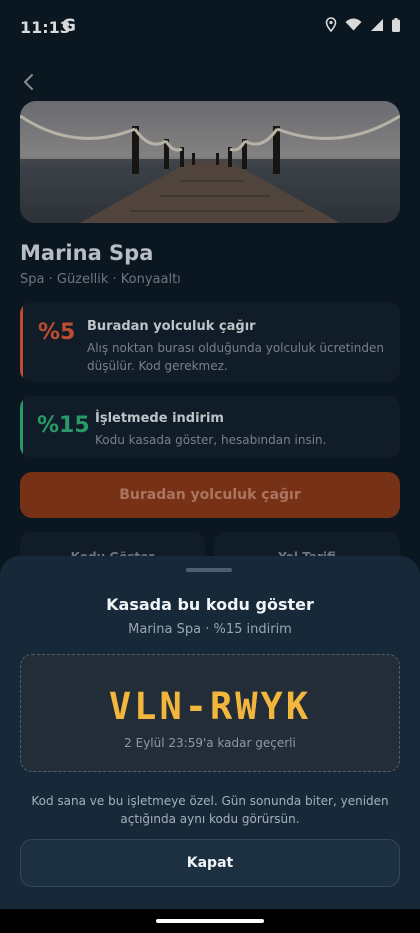  What do you see at coordinates (210, 629) in the screenshot?
I see `sheet-subtitle: Marina Spa · %15 indirim` at bounding box center [210, 629].